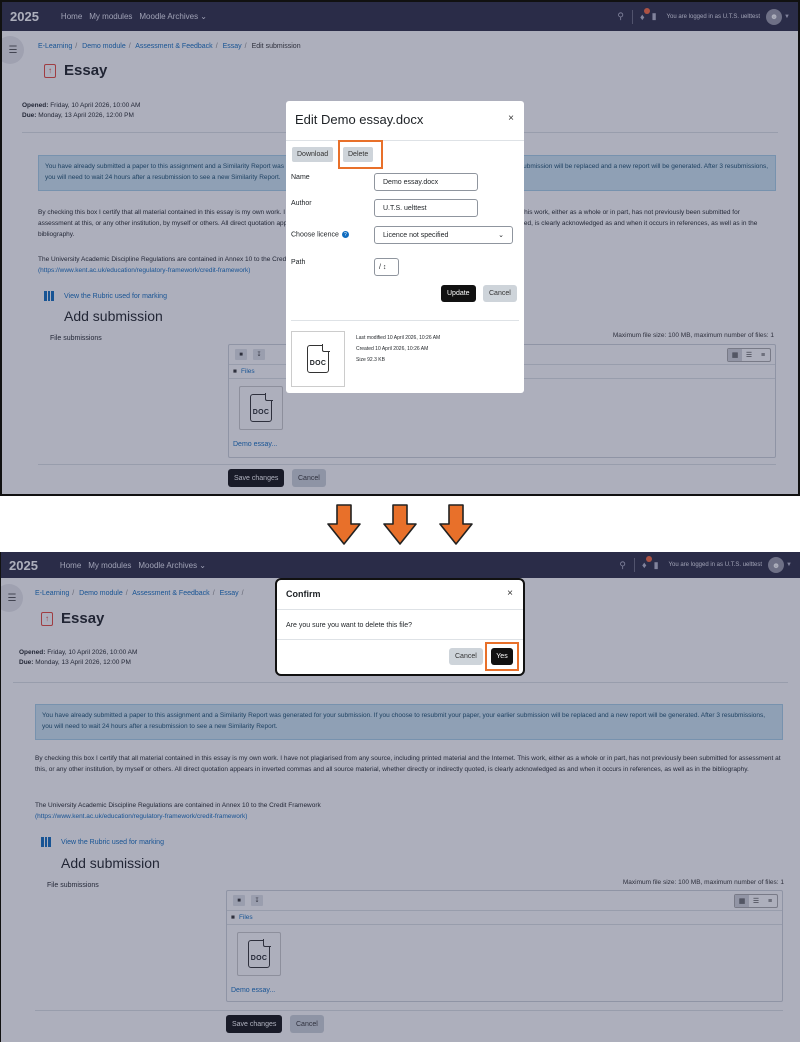 This screenshot has width=800, height=1042. Describe the element at coordinates (313, 154) in the screenshot. I see `download-button: Download` at that location.